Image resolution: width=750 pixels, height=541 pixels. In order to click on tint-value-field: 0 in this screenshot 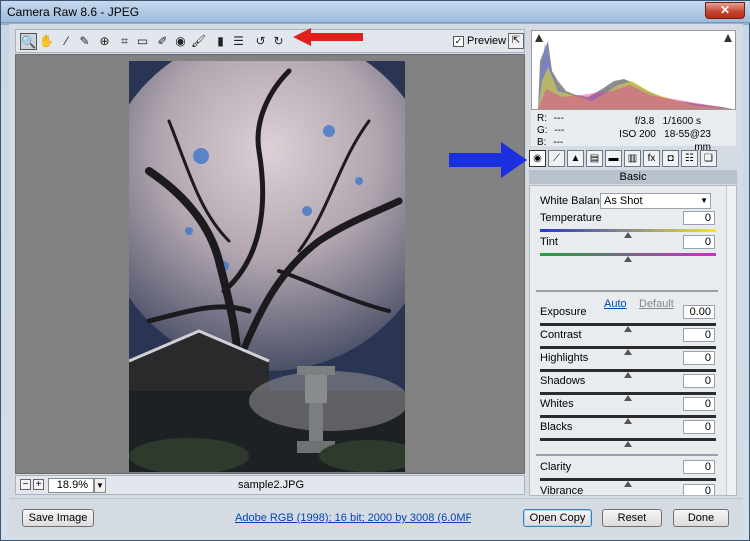, I will do `click(699, 242)`.